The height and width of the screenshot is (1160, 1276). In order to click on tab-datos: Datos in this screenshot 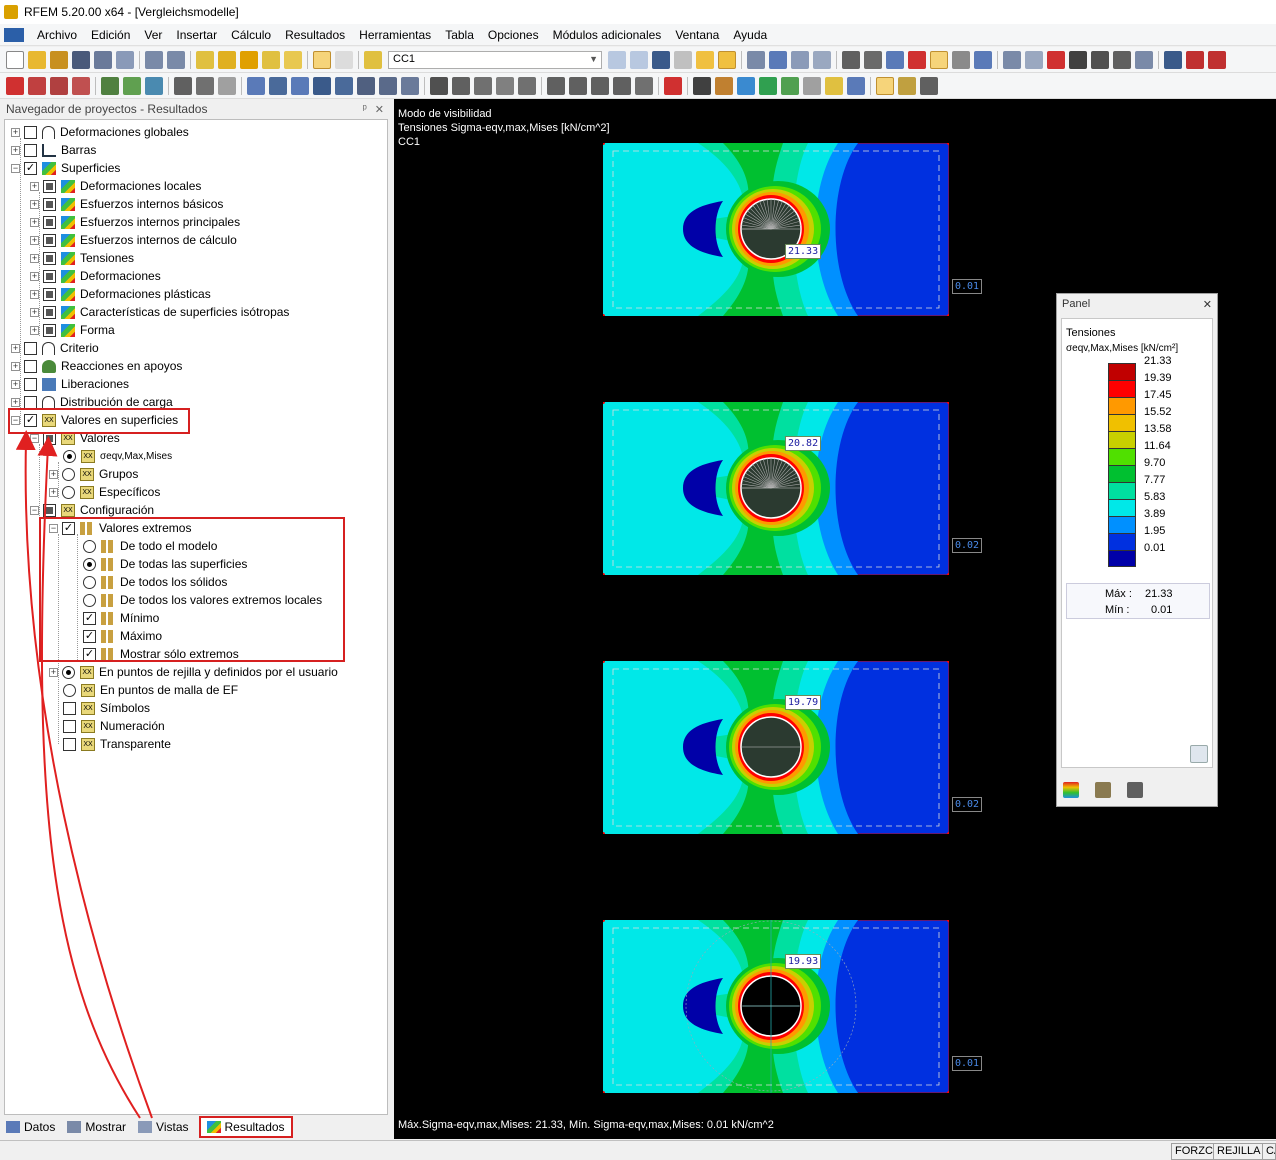, I will do `click(30, 1127)`.